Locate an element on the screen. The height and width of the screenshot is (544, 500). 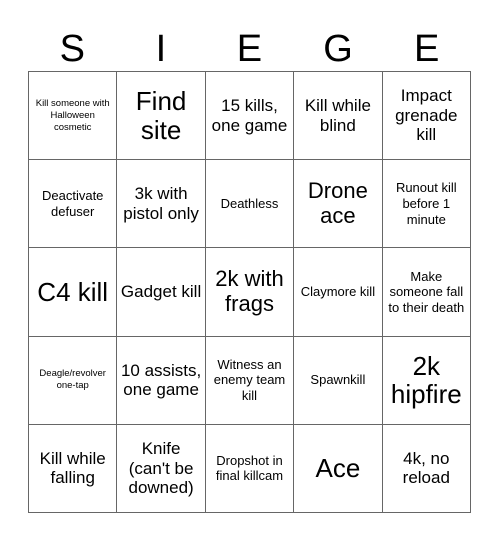
bingo-cell: Deathless is located at coordinates (250, 204).